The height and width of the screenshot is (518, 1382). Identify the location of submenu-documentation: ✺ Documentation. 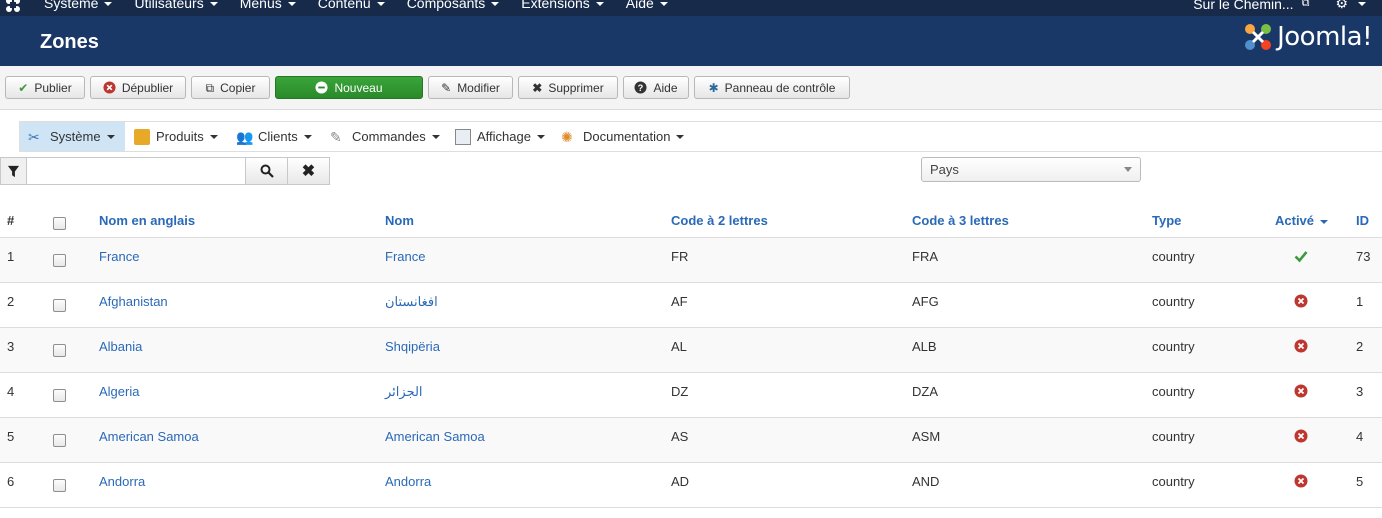
(622, 136).